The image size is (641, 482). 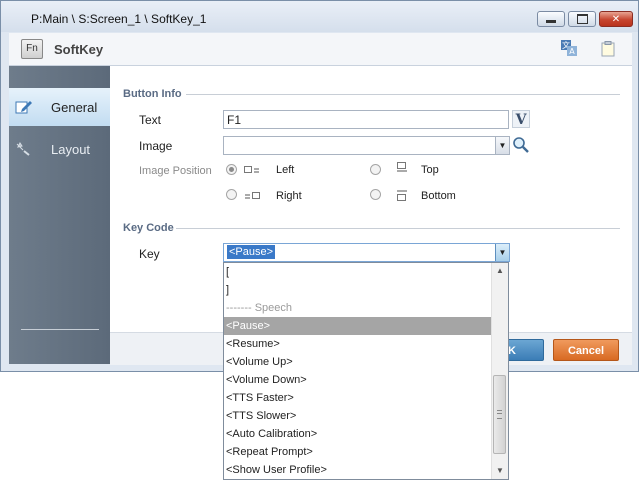 What do you see at coordinates (366, 252) in the screenshot?
I see `key-combo: <Pause> ▼` at bounding box center [366, 252].